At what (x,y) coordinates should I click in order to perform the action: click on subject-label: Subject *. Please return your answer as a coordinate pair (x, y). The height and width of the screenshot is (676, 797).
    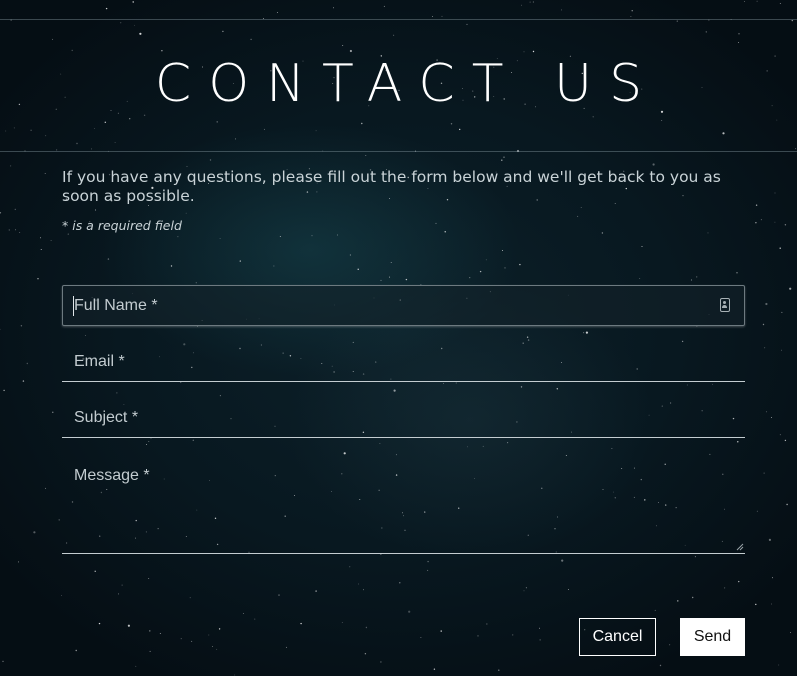
    Looking at the image, I should click on (106, 417).